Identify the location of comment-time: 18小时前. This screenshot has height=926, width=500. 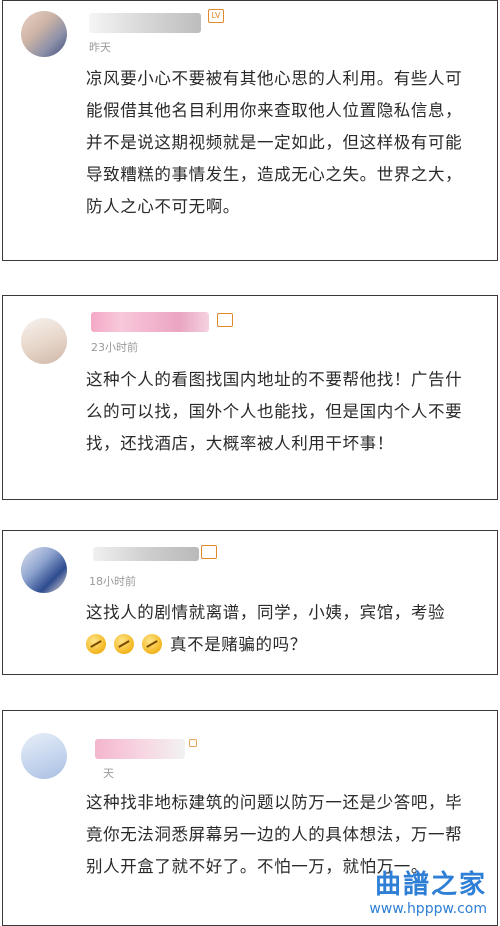
(112, 581).